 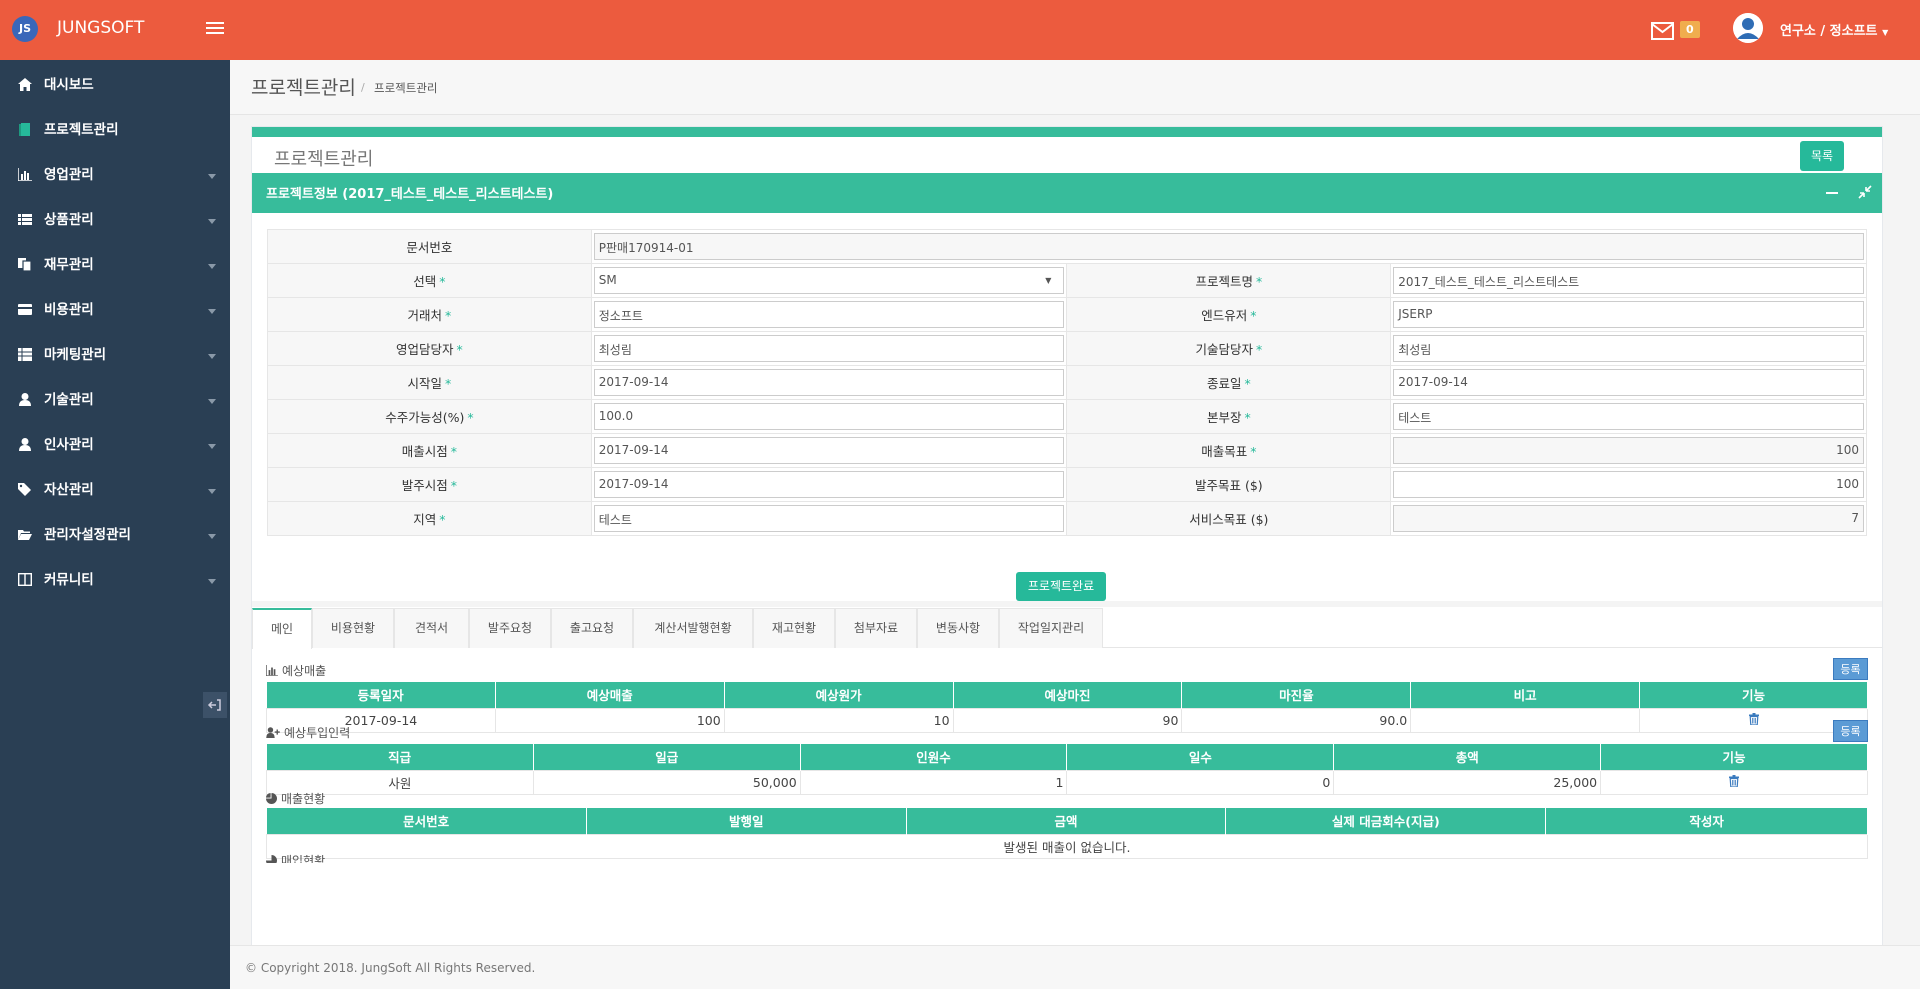 What do you see at coordinates (429, 246) in the screenshot?
I see `field-label: 문서번호` at bounding box center [429, 246].